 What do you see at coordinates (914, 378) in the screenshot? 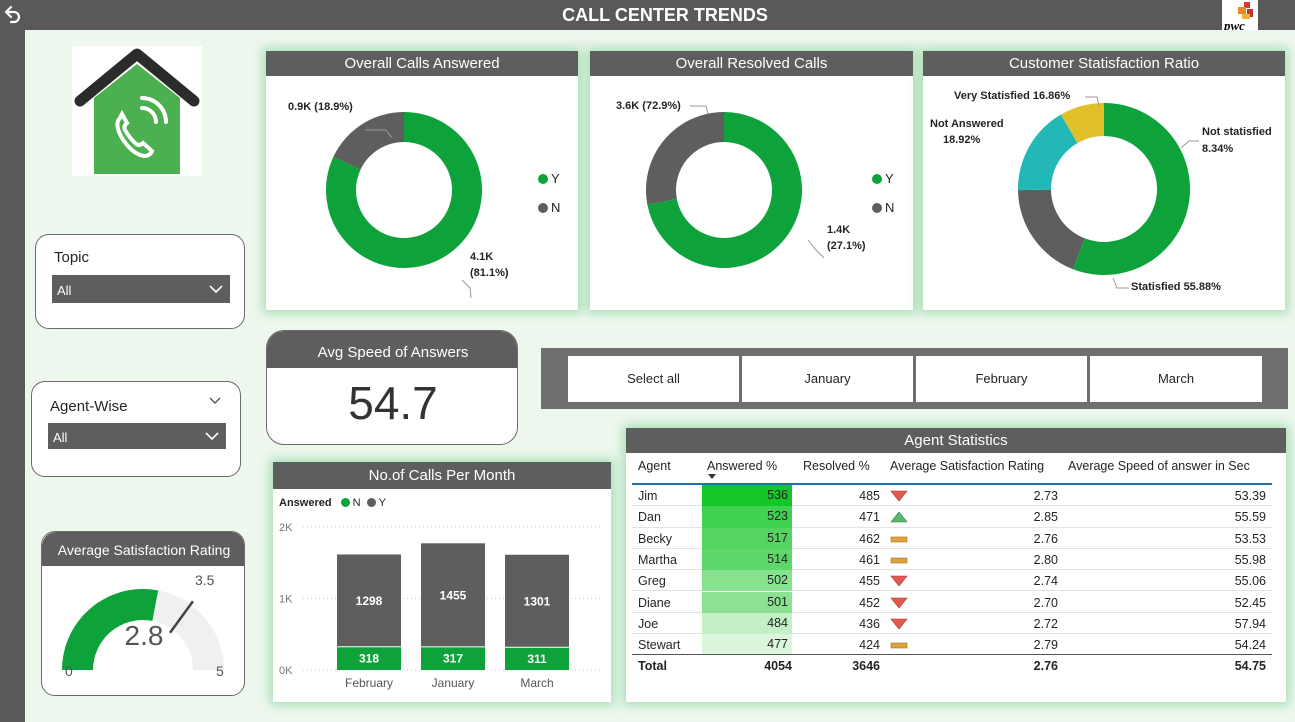
I see `month-slicer: Select all January February March` at bounding box center [914, 378].